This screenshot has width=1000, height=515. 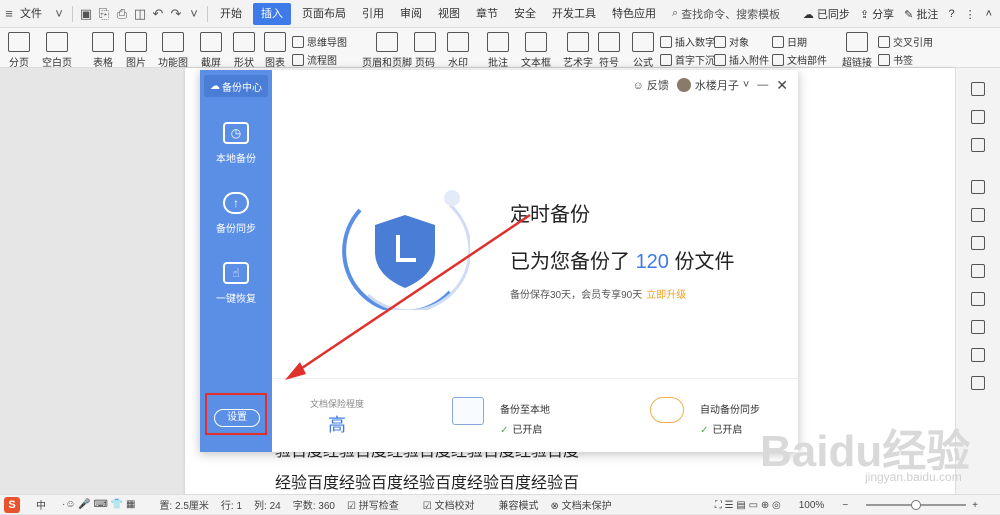 I want to click on user-menu: 水楼月子 ˅, so click(x=712, y=85).